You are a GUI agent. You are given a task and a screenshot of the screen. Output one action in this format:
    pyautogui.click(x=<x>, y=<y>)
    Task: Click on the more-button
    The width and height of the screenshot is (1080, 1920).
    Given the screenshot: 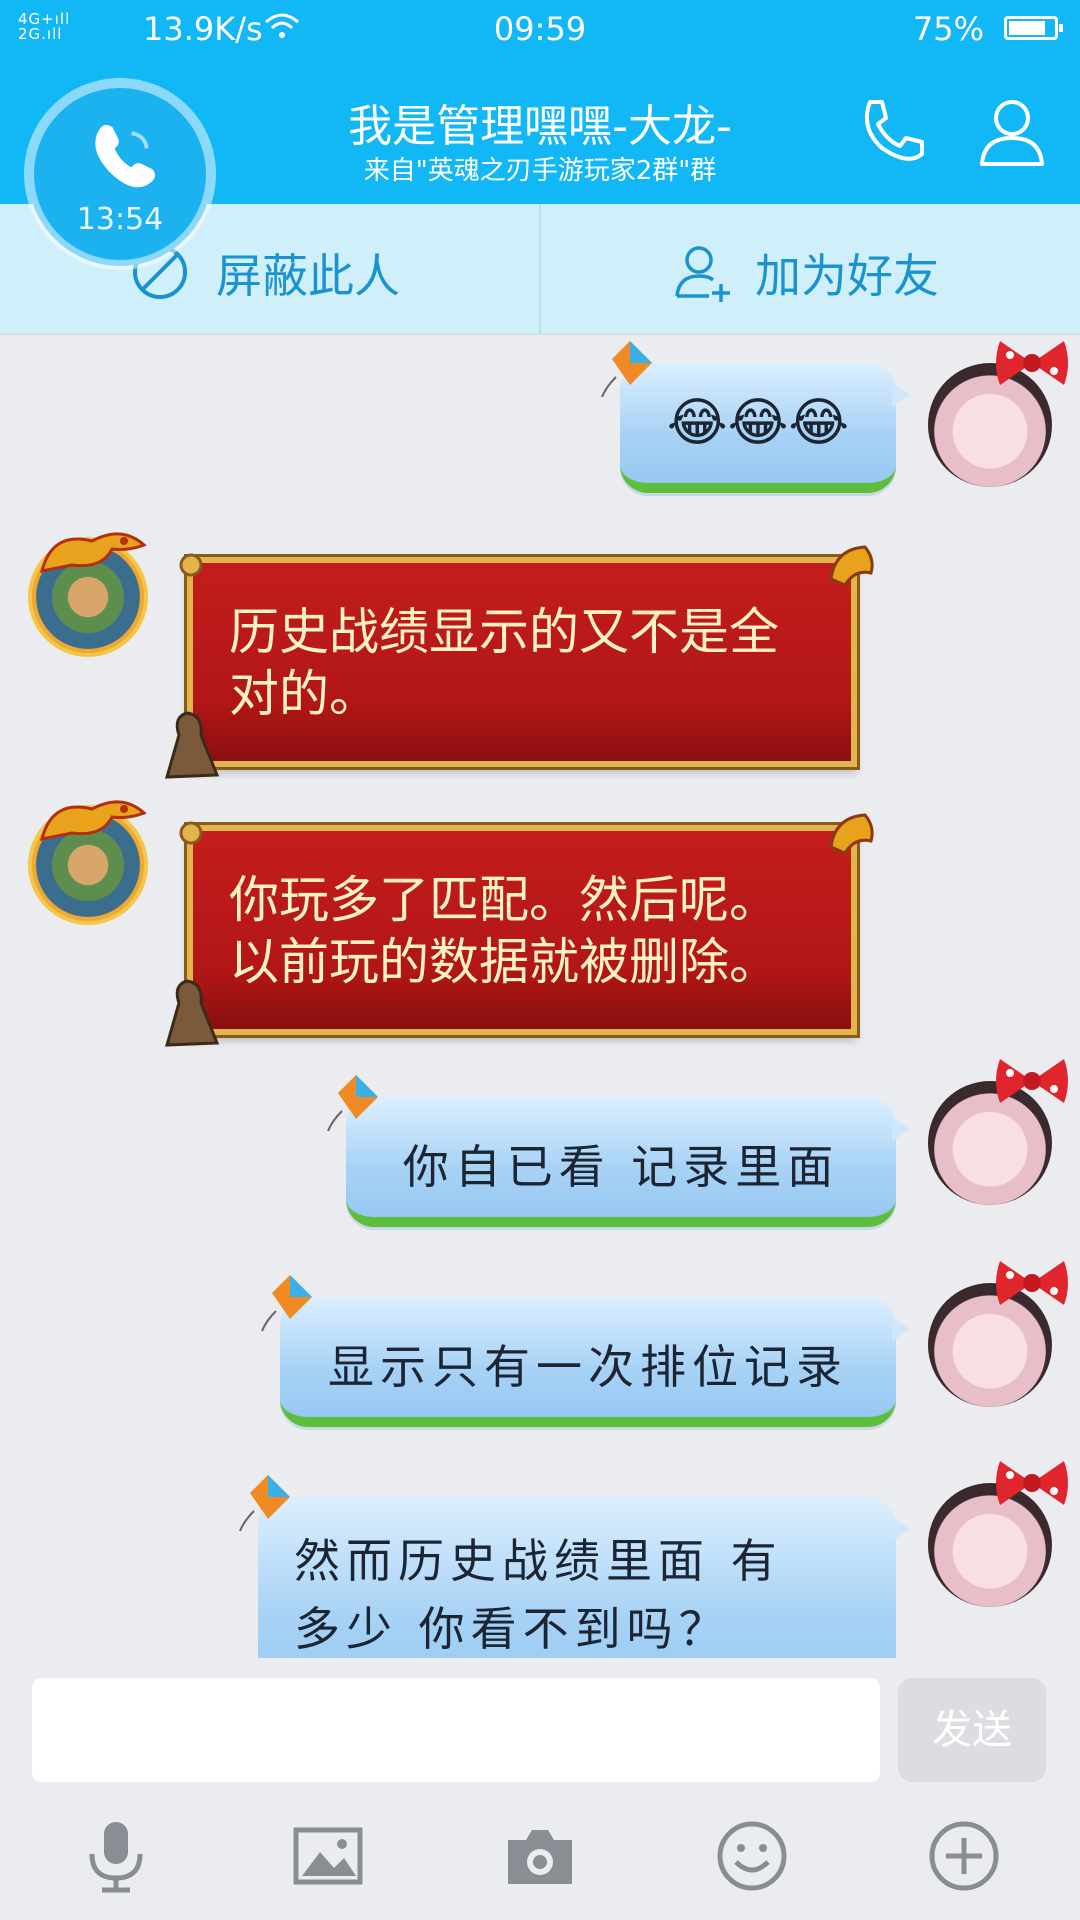 What is the action you would take?
    pyautogui.click(x=964, y=1856)
    